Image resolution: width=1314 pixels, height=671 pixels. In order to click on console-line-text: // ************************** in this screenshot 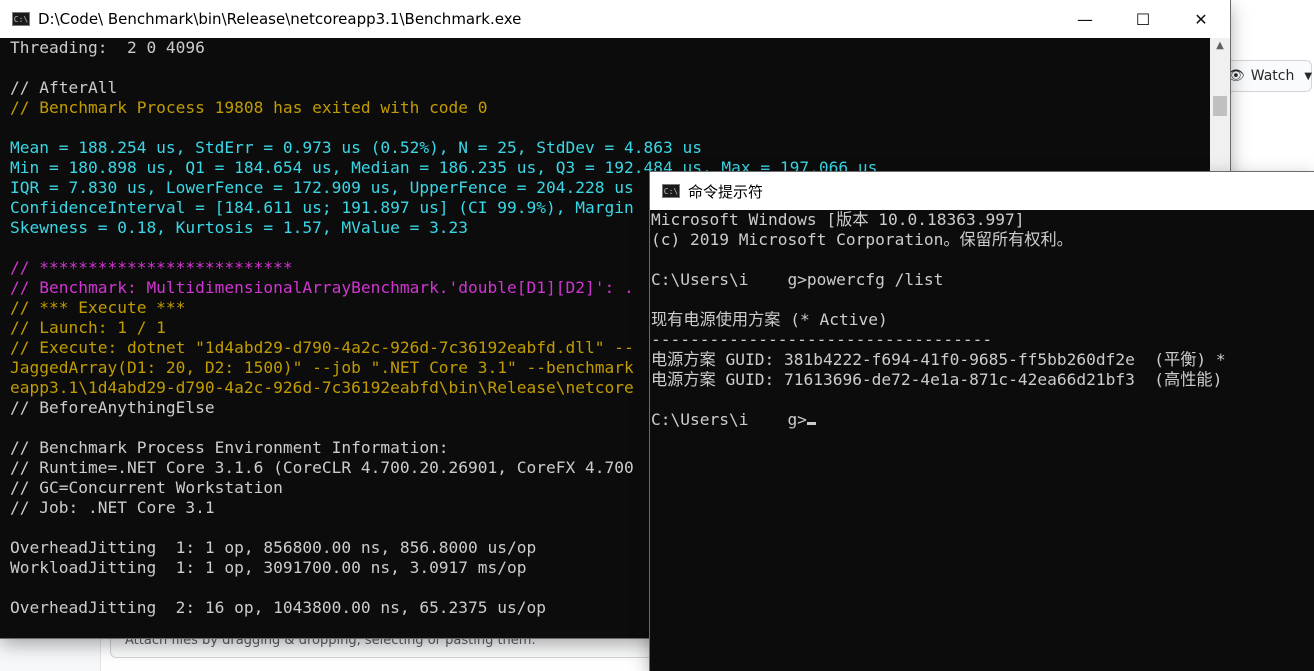, I will do `click(151, 267)`.